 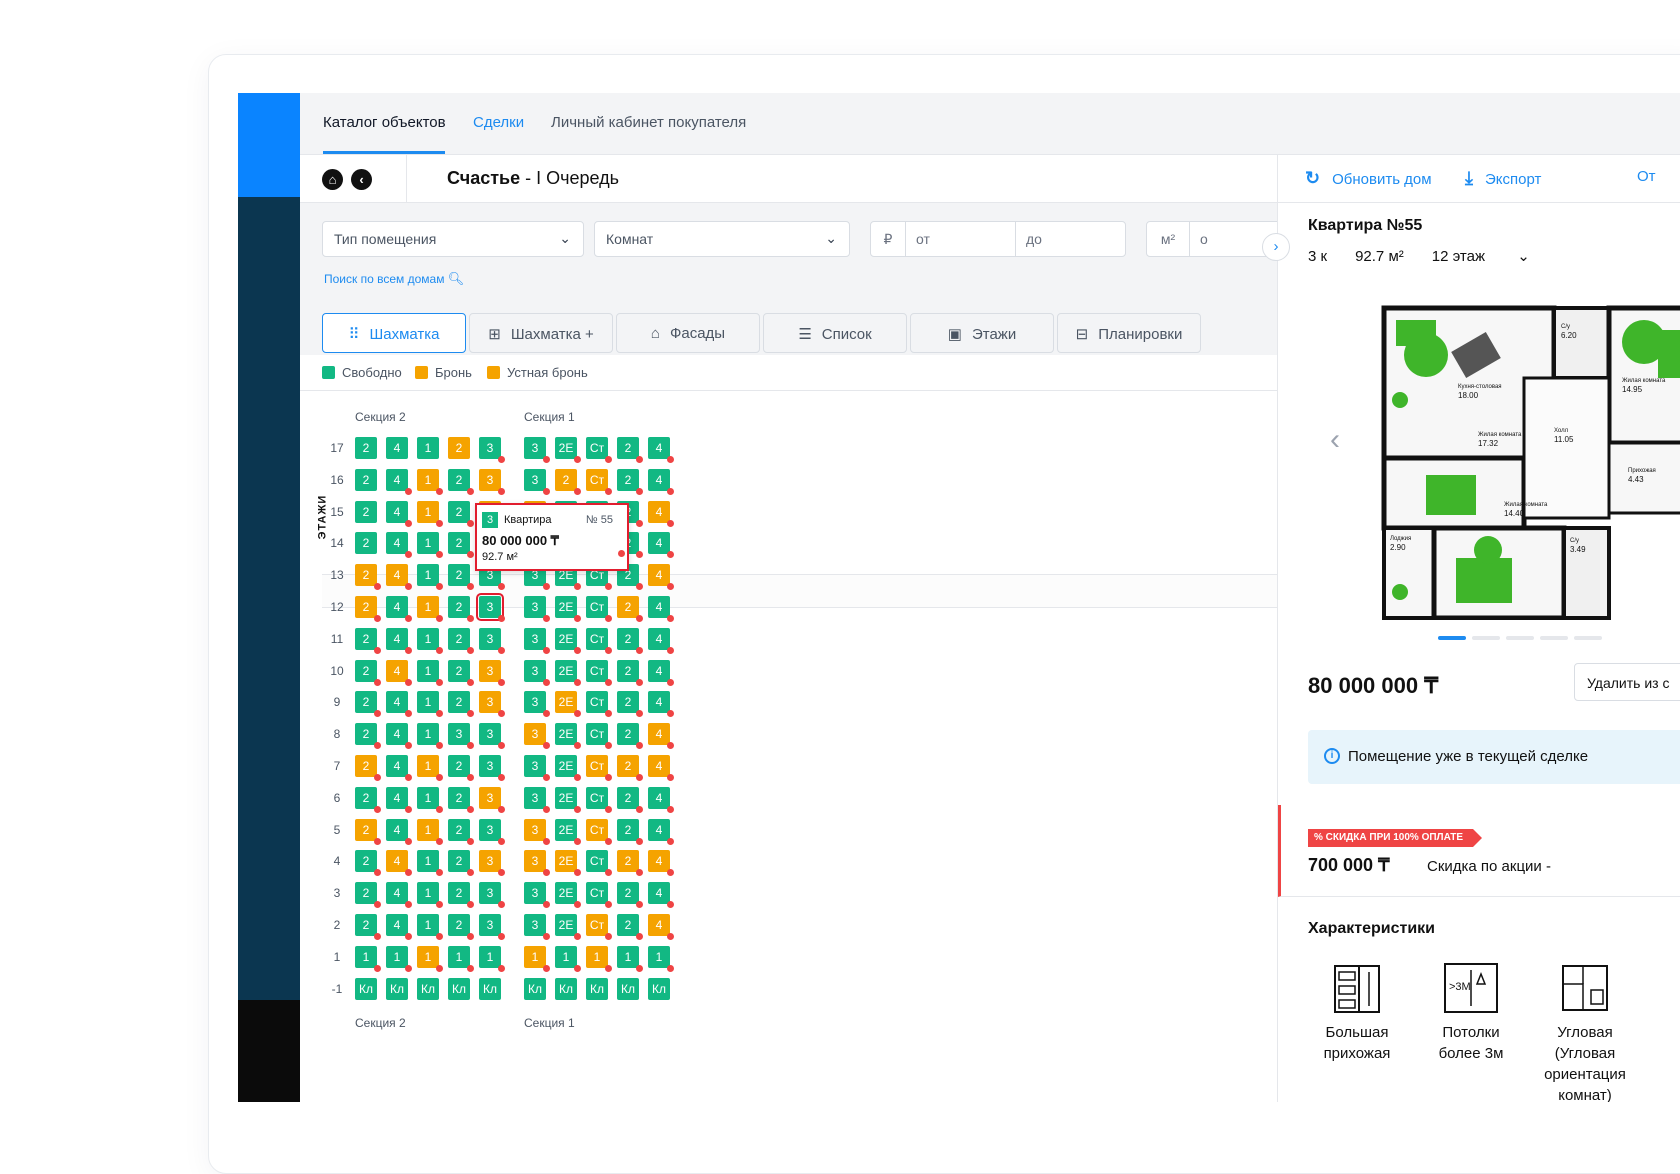 I want to click on home-icon: ⌂, so click(x=332, y=179).